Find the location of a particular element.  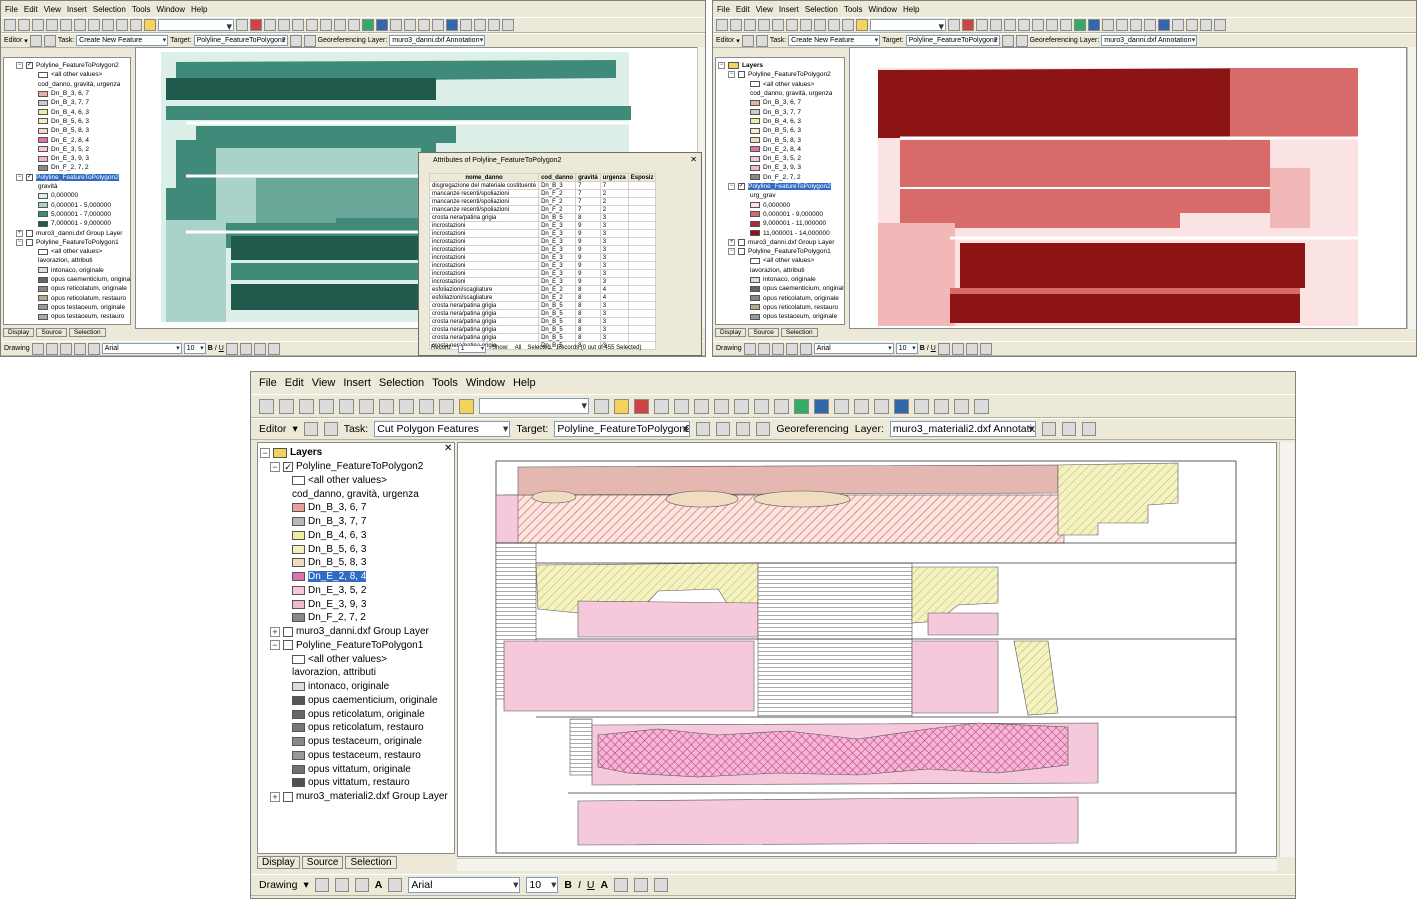

toc-legend-row: 9,000001 - 11,000000 is located at coordinates (788, 223).